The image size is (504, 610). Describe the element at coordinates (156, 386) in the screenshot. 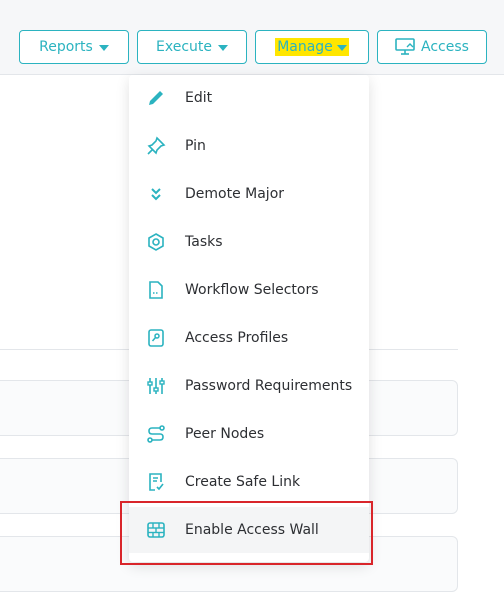

I see `sliders-icon` at that location.